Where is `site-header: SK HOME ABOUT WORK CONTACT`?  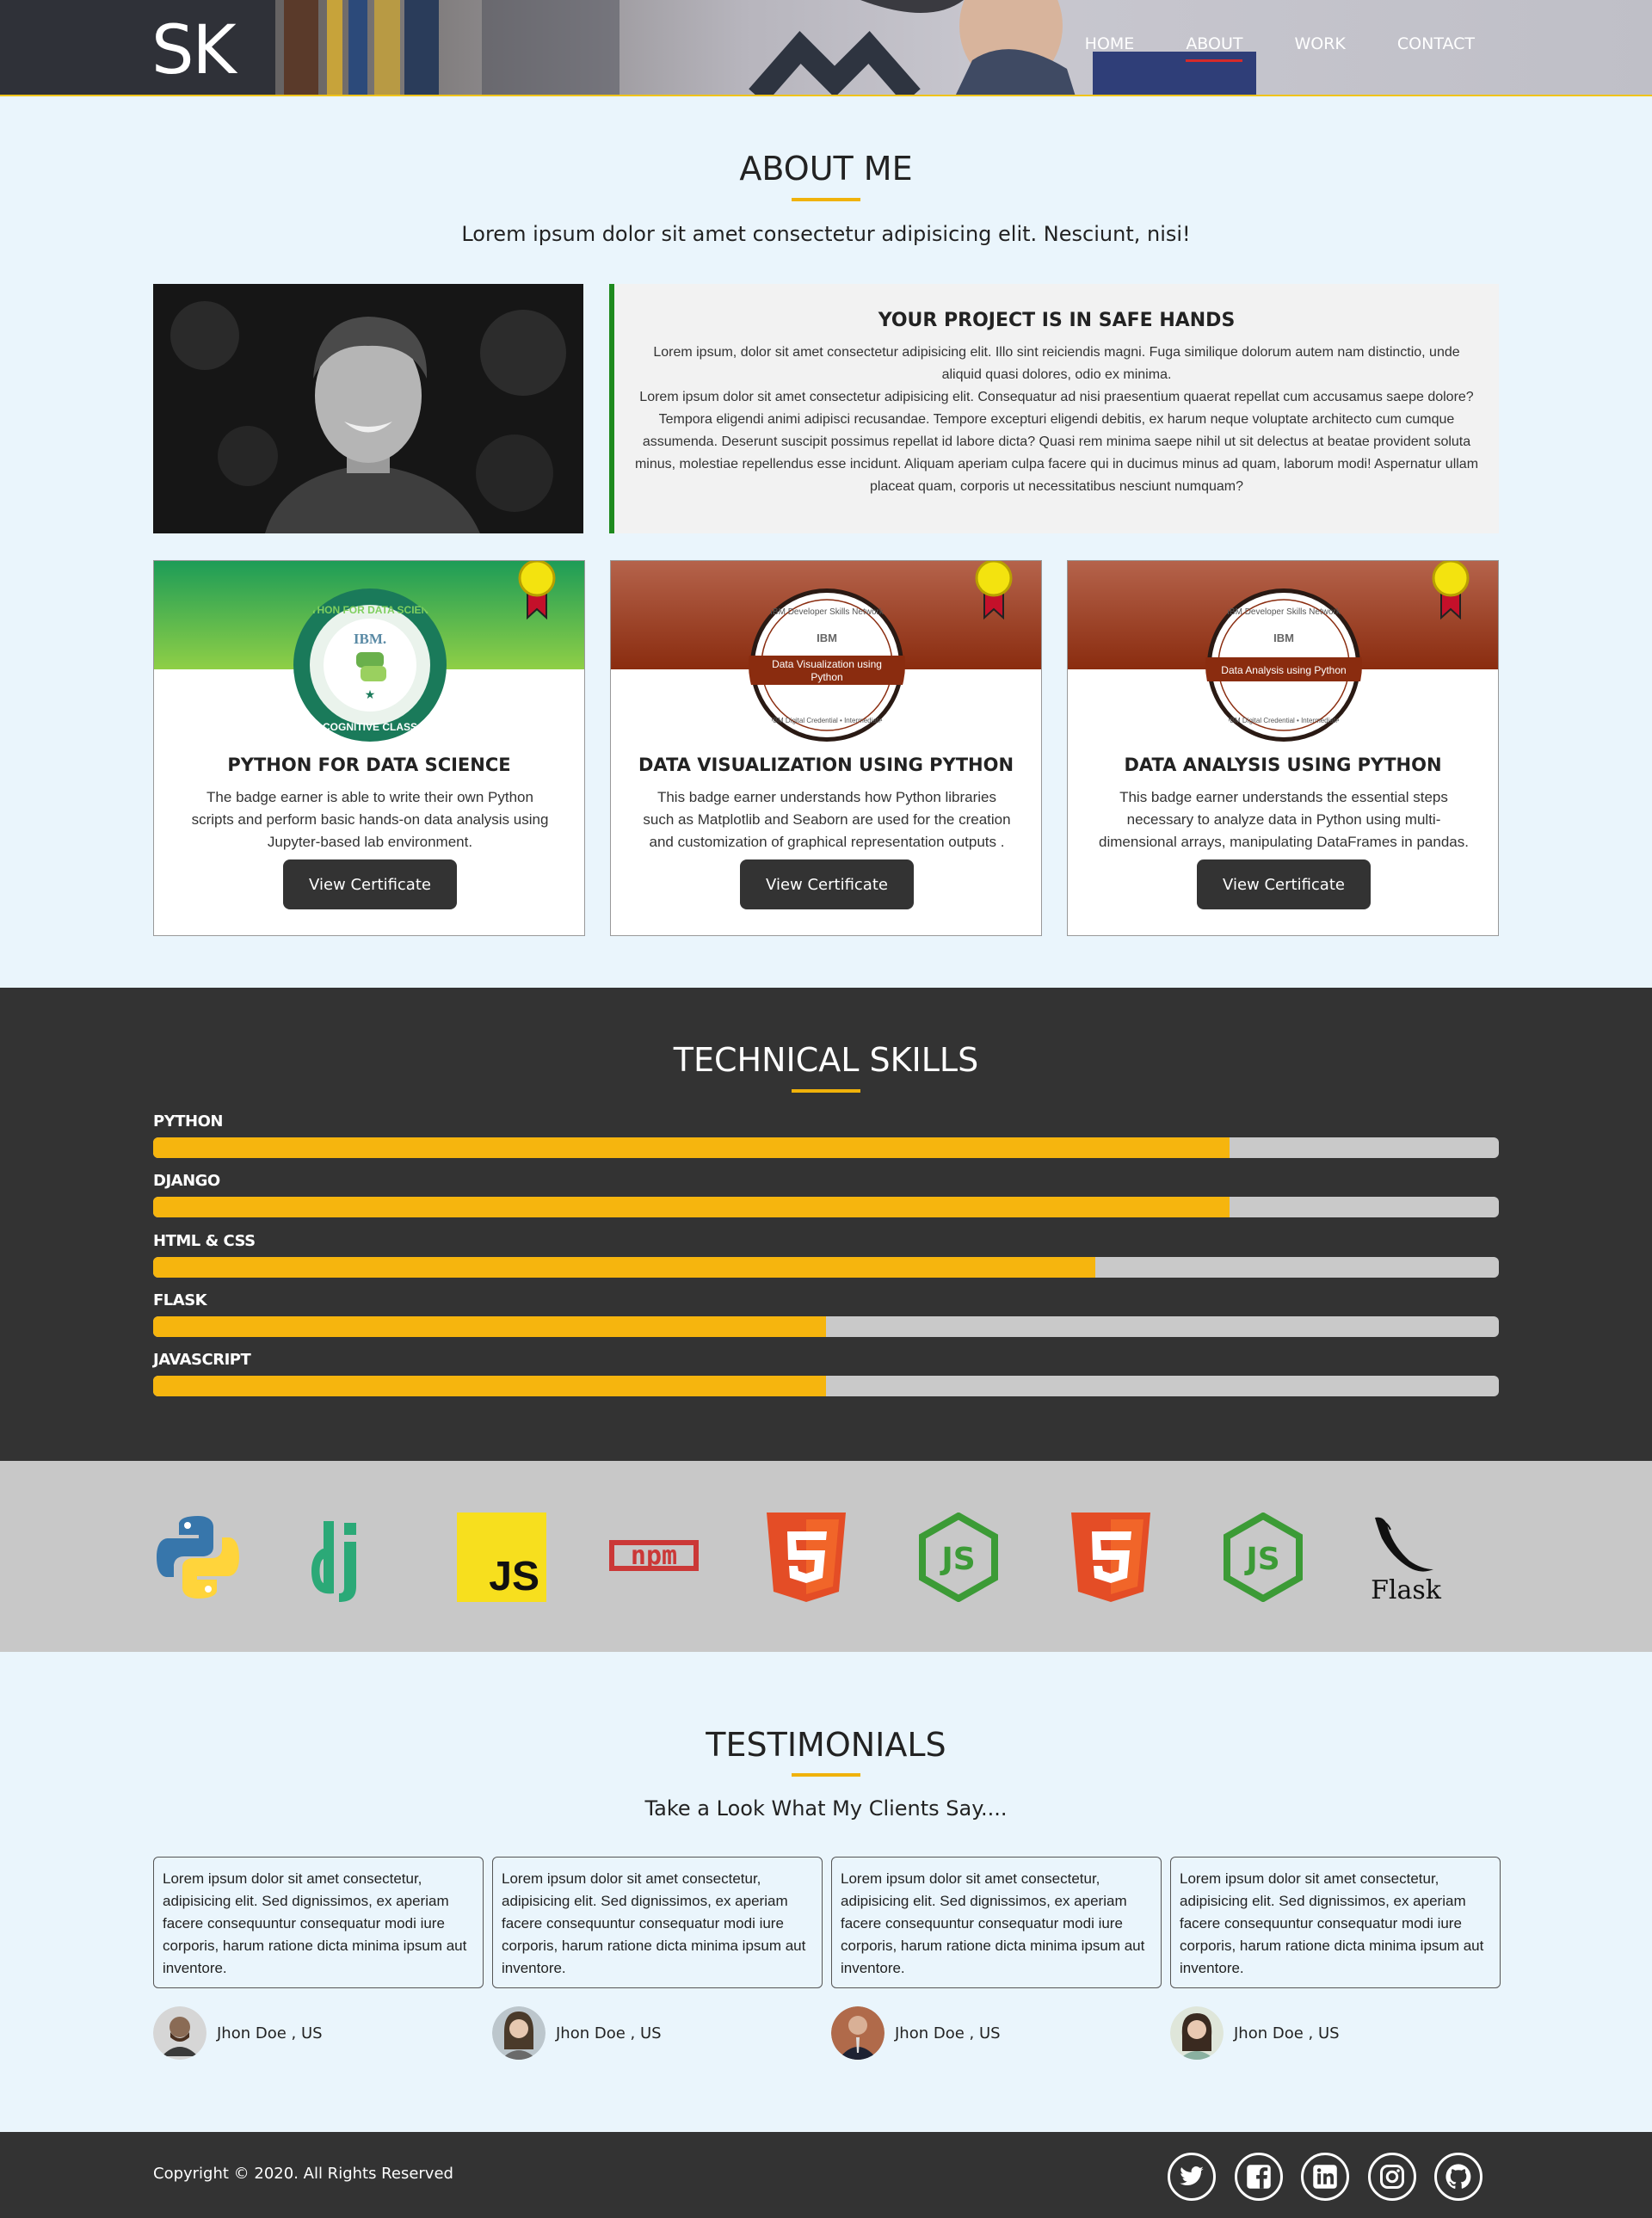 site-header: SK HOME ABOUT WORK CONTACT is located at coordinates (826, 48).